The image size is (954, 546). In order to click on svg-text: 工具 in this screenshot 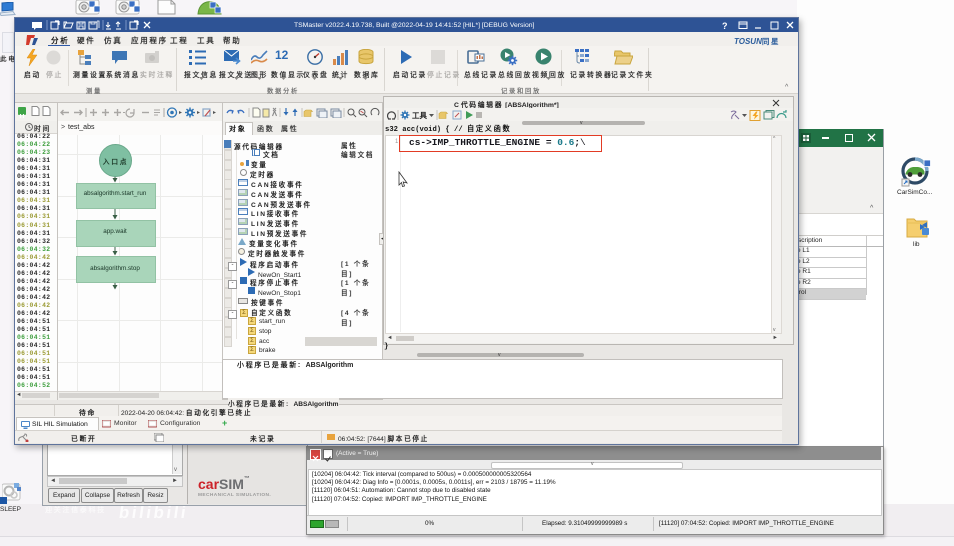, I will do `click(419, 115)`.